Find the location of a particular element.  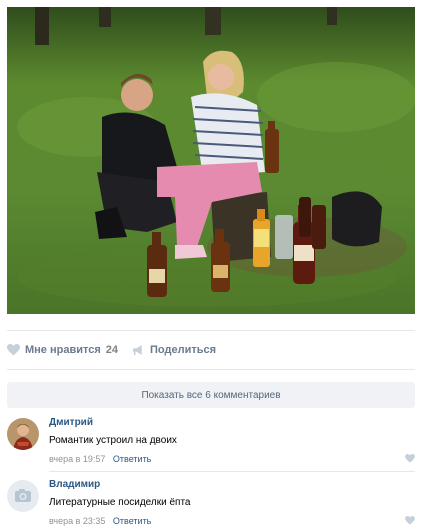

comment-date: вчера в 19:57 is located at coordinates (77, 459).